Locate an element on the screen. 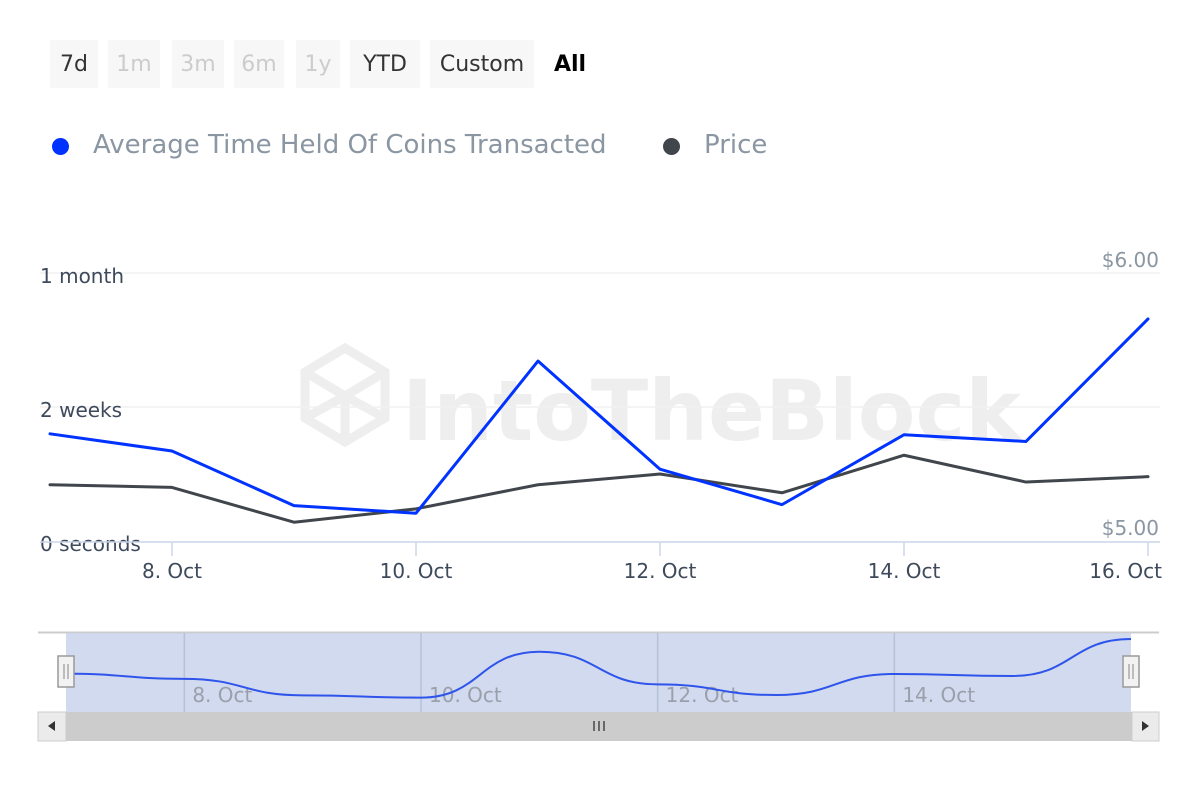 The image size is (1200, 800). x-tick-label: 12. Oct is located at coordinates (660, 571).